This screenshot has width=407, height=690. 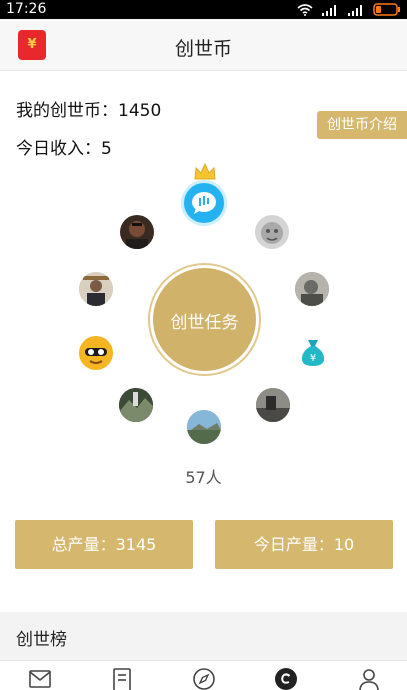 I want to click on participant-count: 57人, so click(x=203, y=477).